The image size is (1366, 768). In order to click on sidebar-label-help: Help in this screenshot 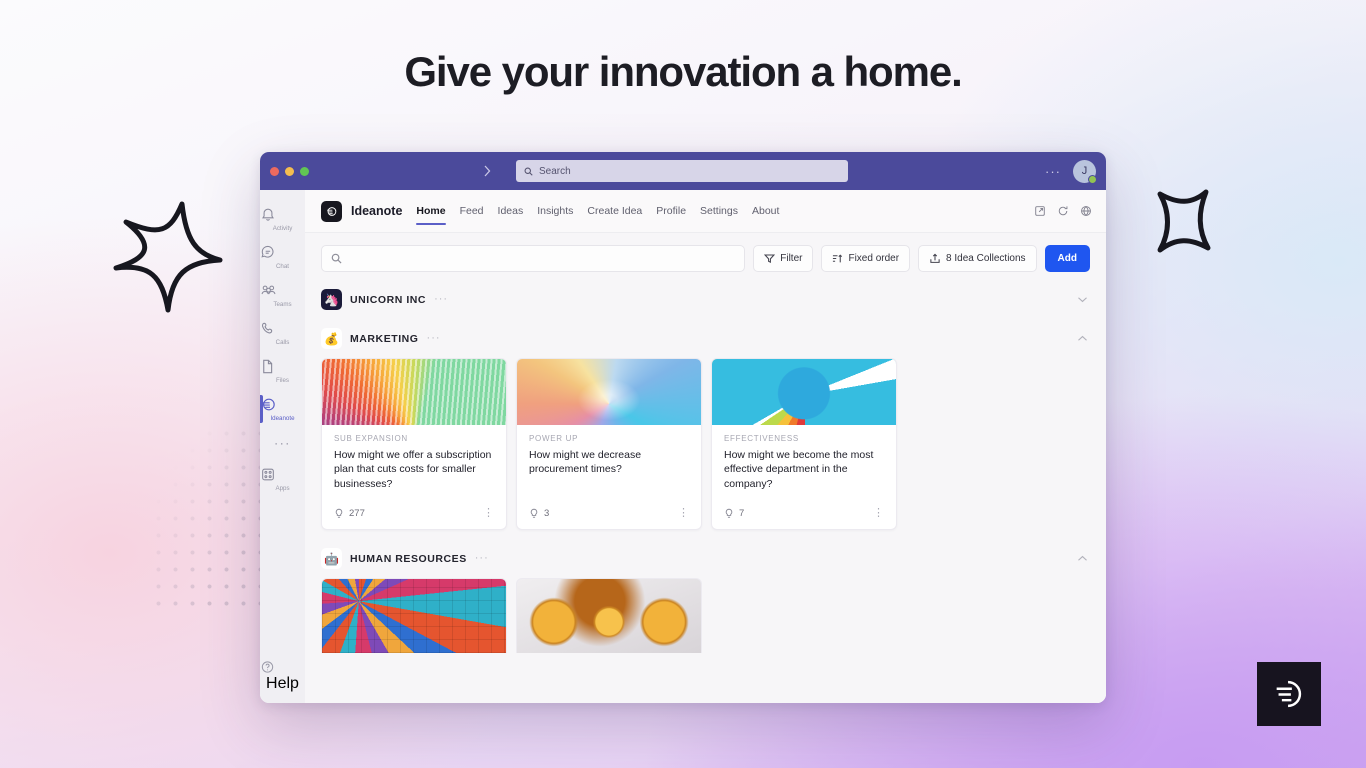, I will do `click(282, 683)`.